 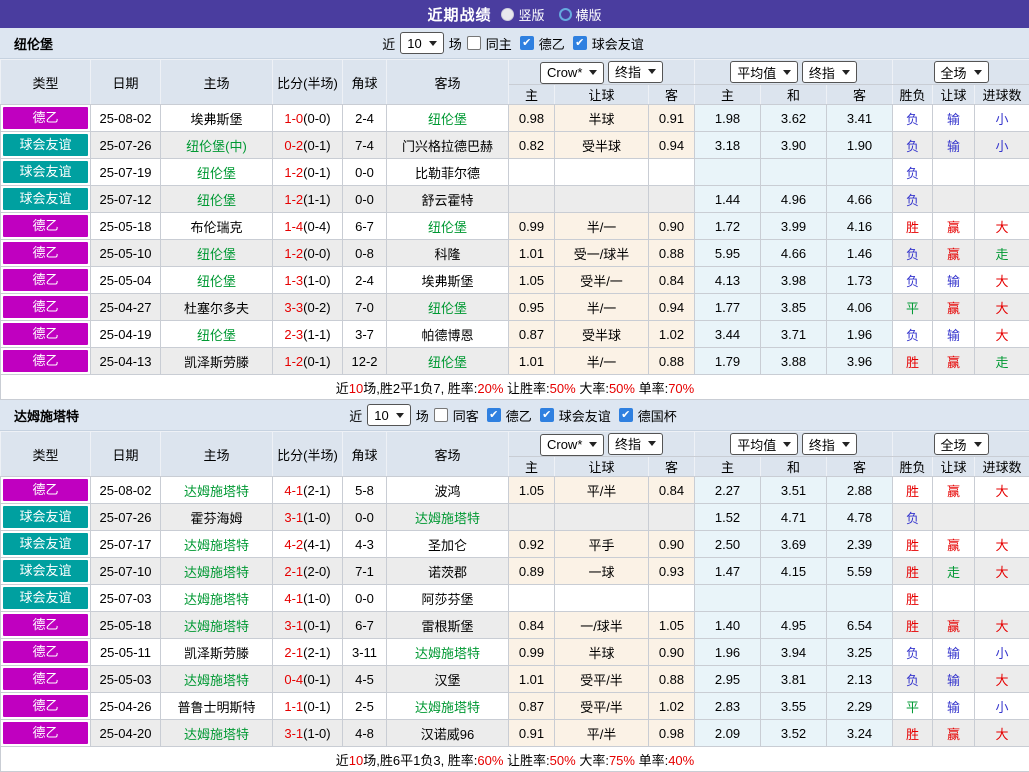 I want to click on home-team-cell: 杜塞尔多夫, so click(x=217, y=307).